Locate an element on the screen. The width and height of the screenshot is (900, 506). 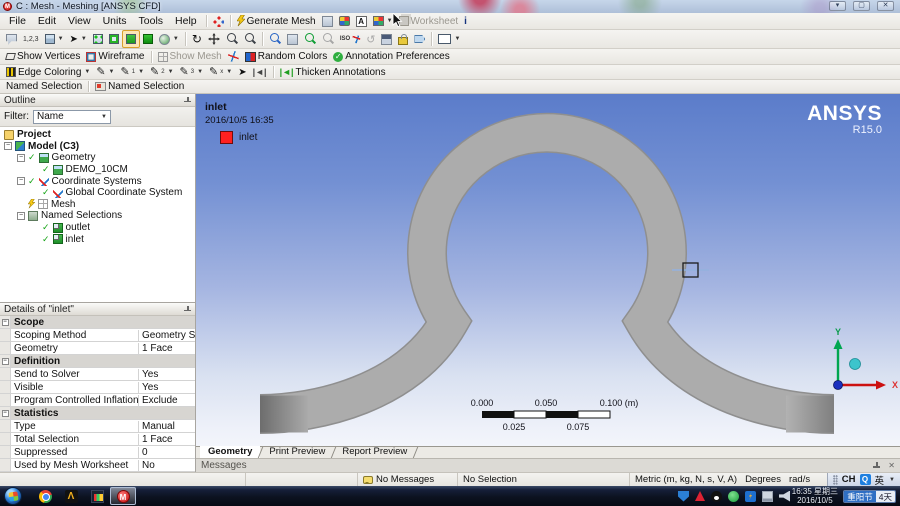
tray-triangle-icon is located at coordinates (700, 496).